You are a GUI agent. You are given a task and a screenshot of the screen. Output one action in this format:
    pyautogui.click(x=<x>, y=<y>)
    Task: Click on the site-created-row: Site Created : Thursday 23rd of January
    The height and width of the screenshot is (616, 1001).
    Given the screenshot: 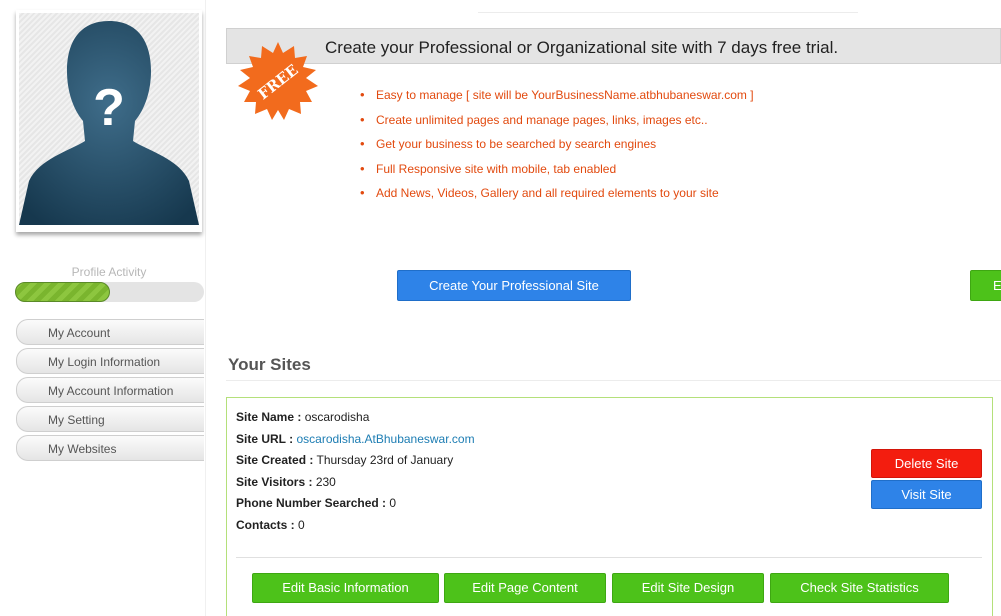 What is the action you would take?
    pyautogui.click(x=355, y=464)
    